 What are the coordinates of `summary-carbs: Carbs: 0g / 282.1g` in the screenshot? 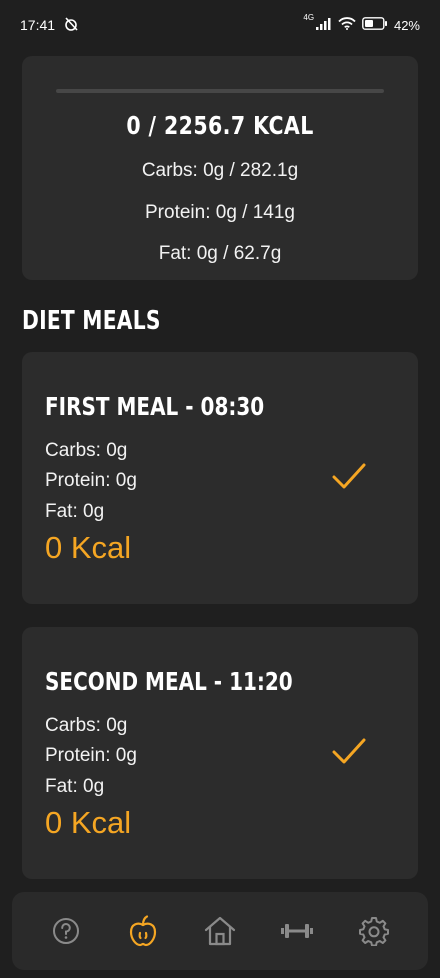 It's located at (220, 170).